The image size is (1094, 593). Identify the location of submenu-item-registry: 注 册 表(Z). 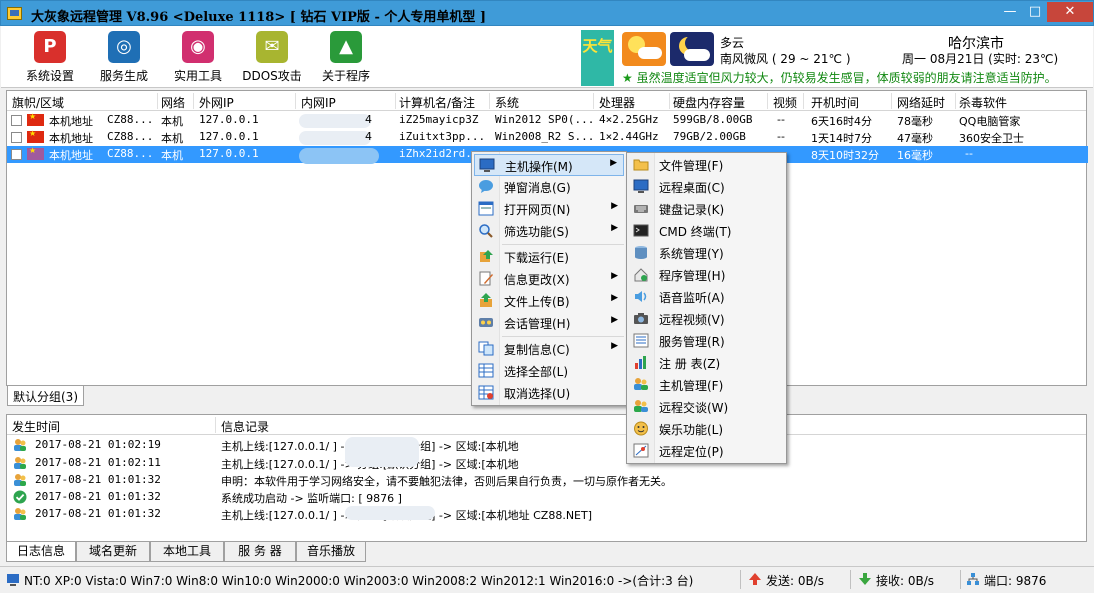
(707, 363).